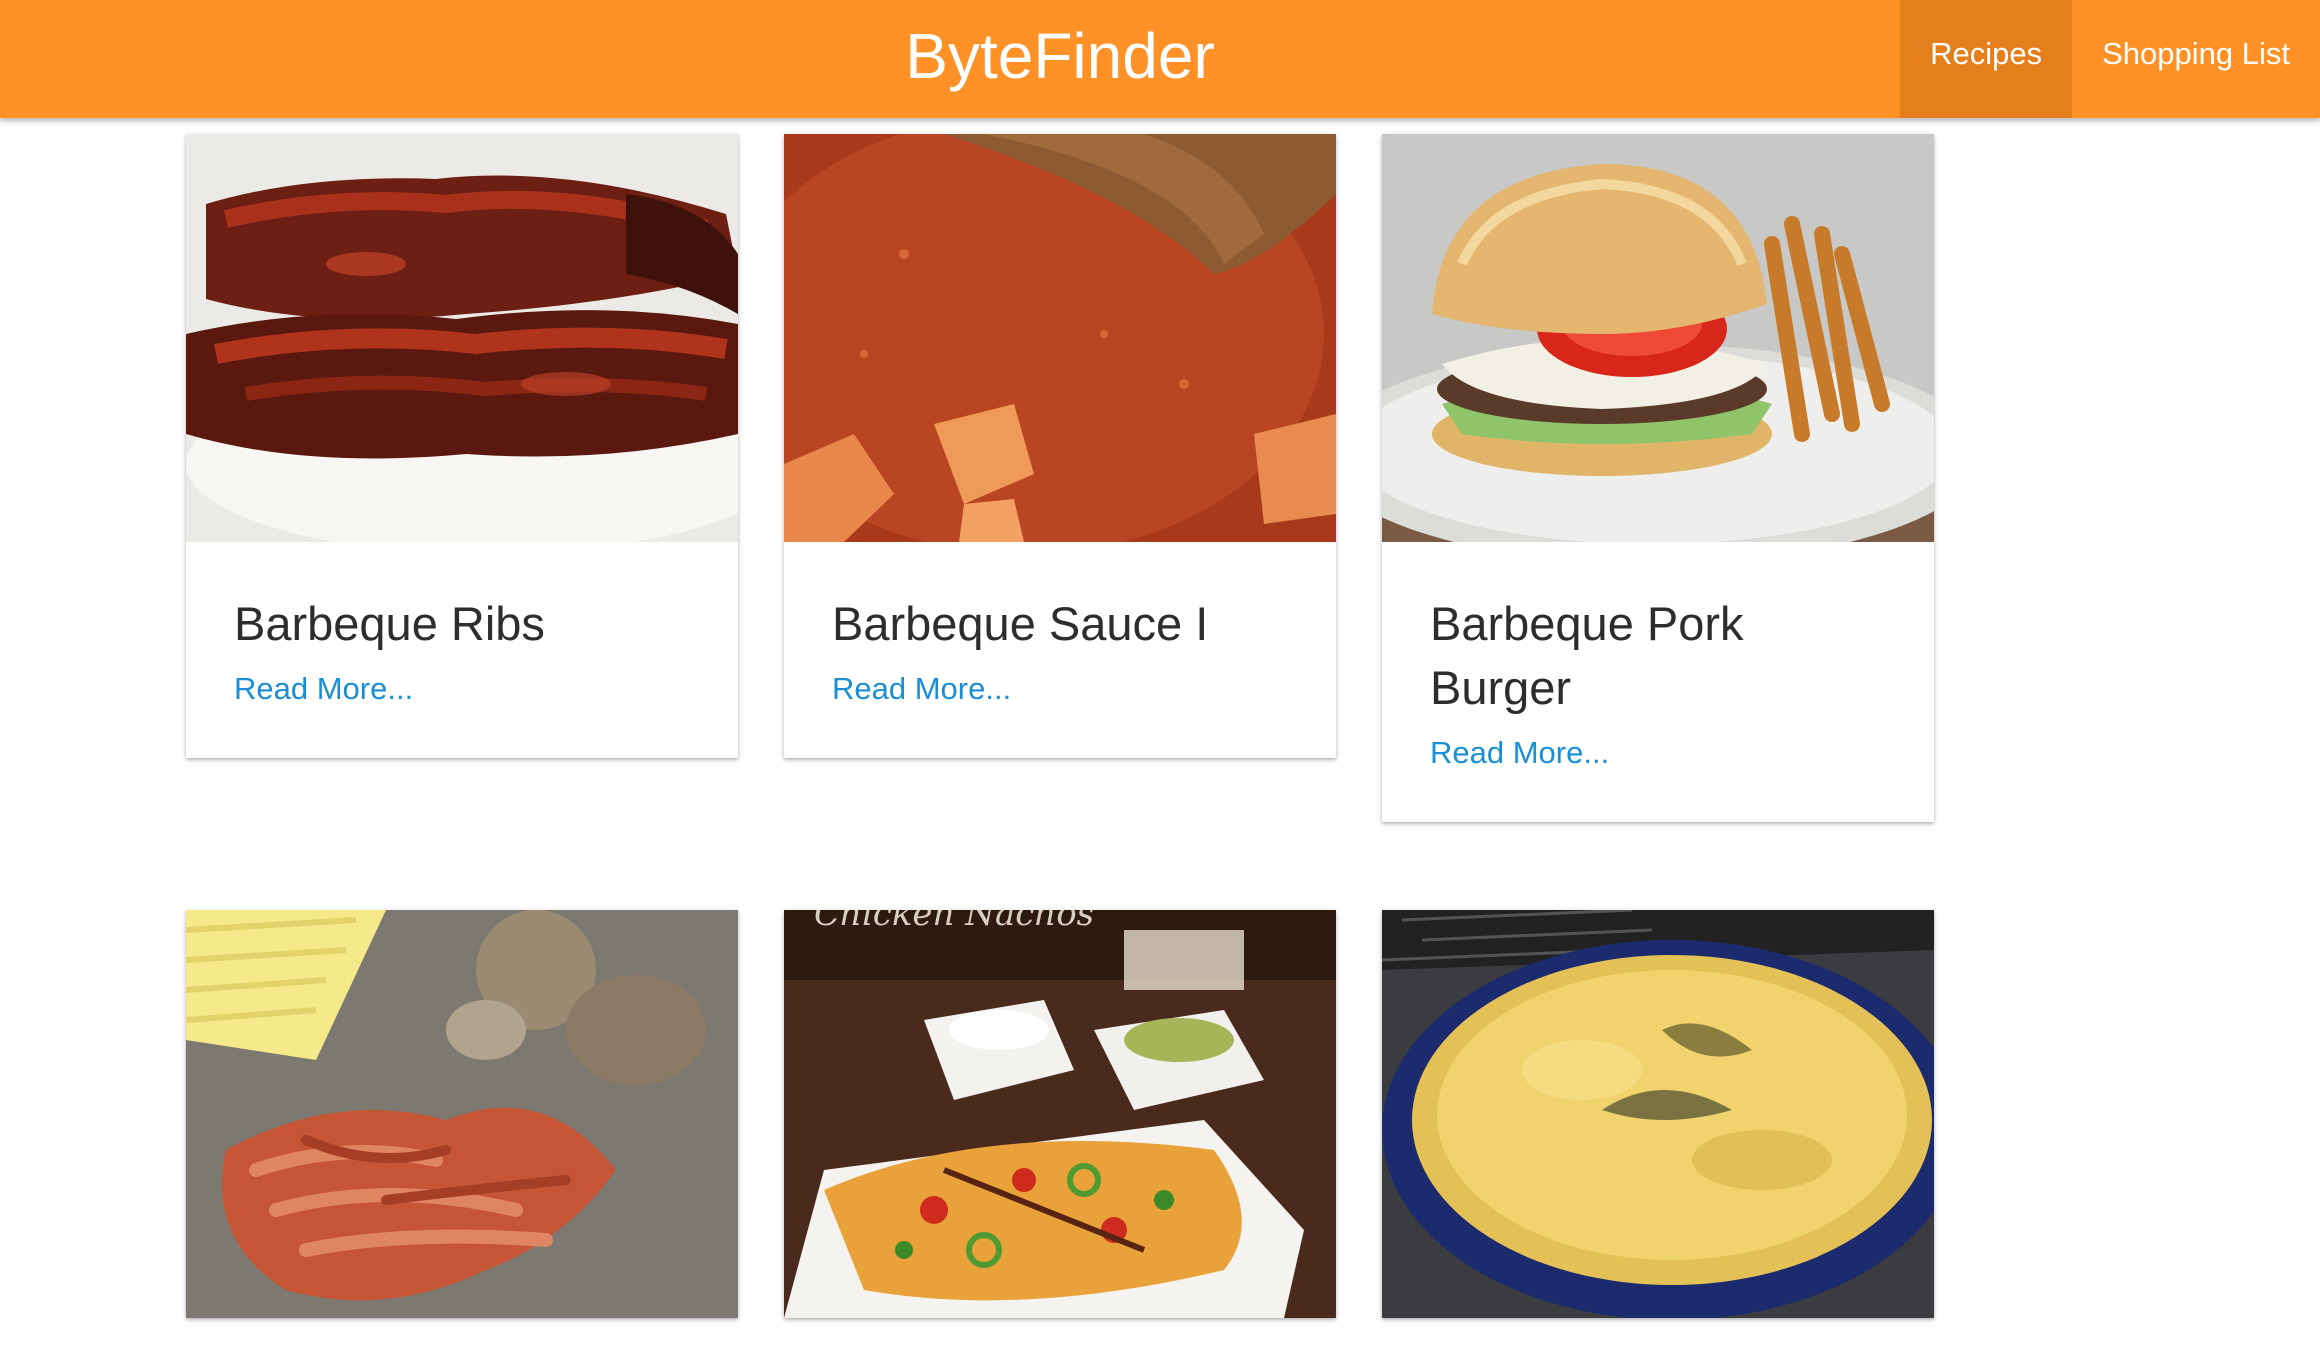  Describe the element at coordinates (389, 623) in the screenshot. I see `recipe-title: Barbeque Ribs` at that location.